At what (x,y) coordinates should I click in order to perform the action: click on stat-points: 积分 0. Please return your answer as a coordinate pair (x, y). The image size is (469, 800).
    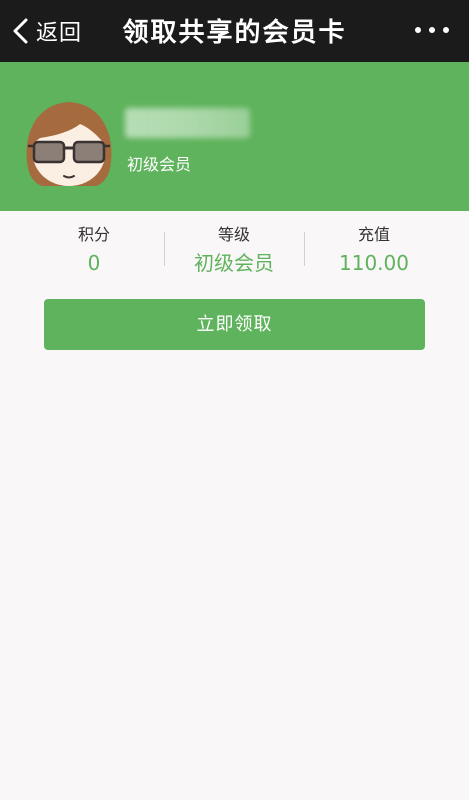
    Looking at the image, I should click on (94, 251).